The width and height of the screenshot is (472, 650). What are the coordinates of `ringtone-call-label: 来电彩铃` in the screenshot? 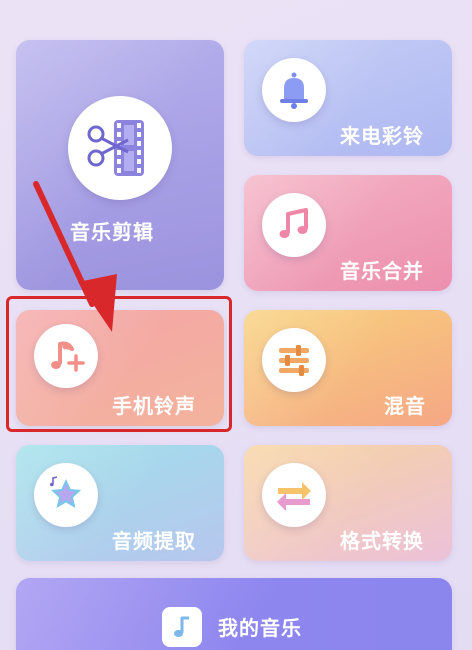 It's located at (382, 136).